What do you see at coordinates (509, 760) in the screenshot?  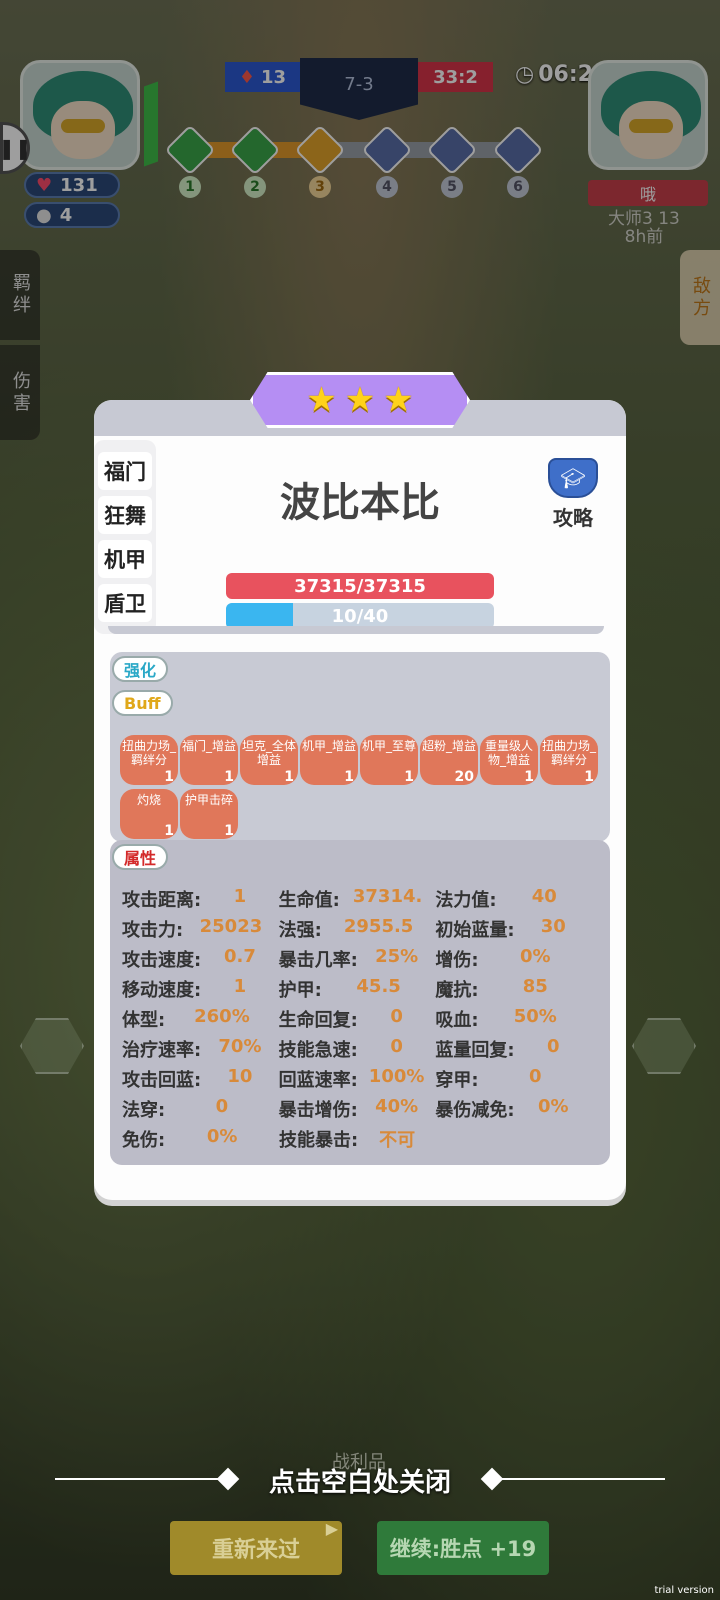 I see `buff-item: 重量级人物_增益 1` at bounding box center [509, 760].